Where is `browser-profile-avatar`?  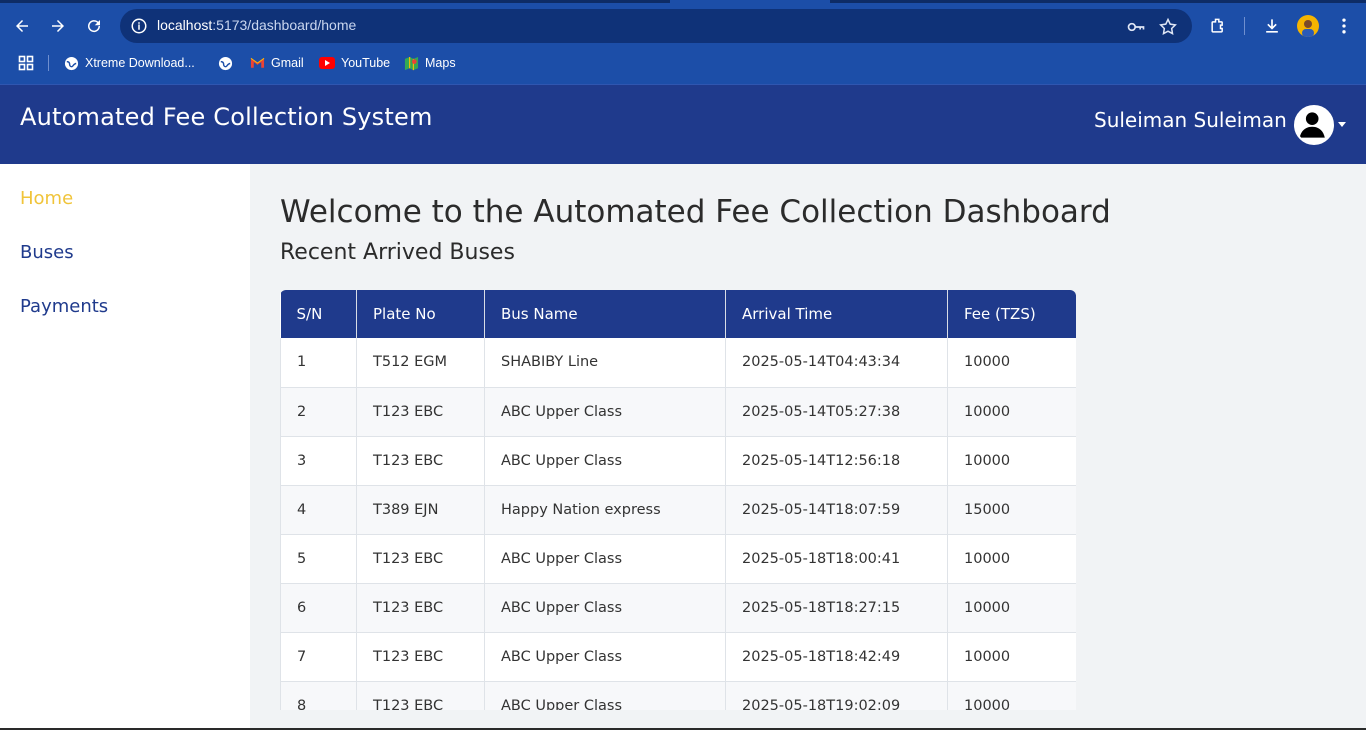
browser-profile-avatar is located at coordinates (1308, 26).